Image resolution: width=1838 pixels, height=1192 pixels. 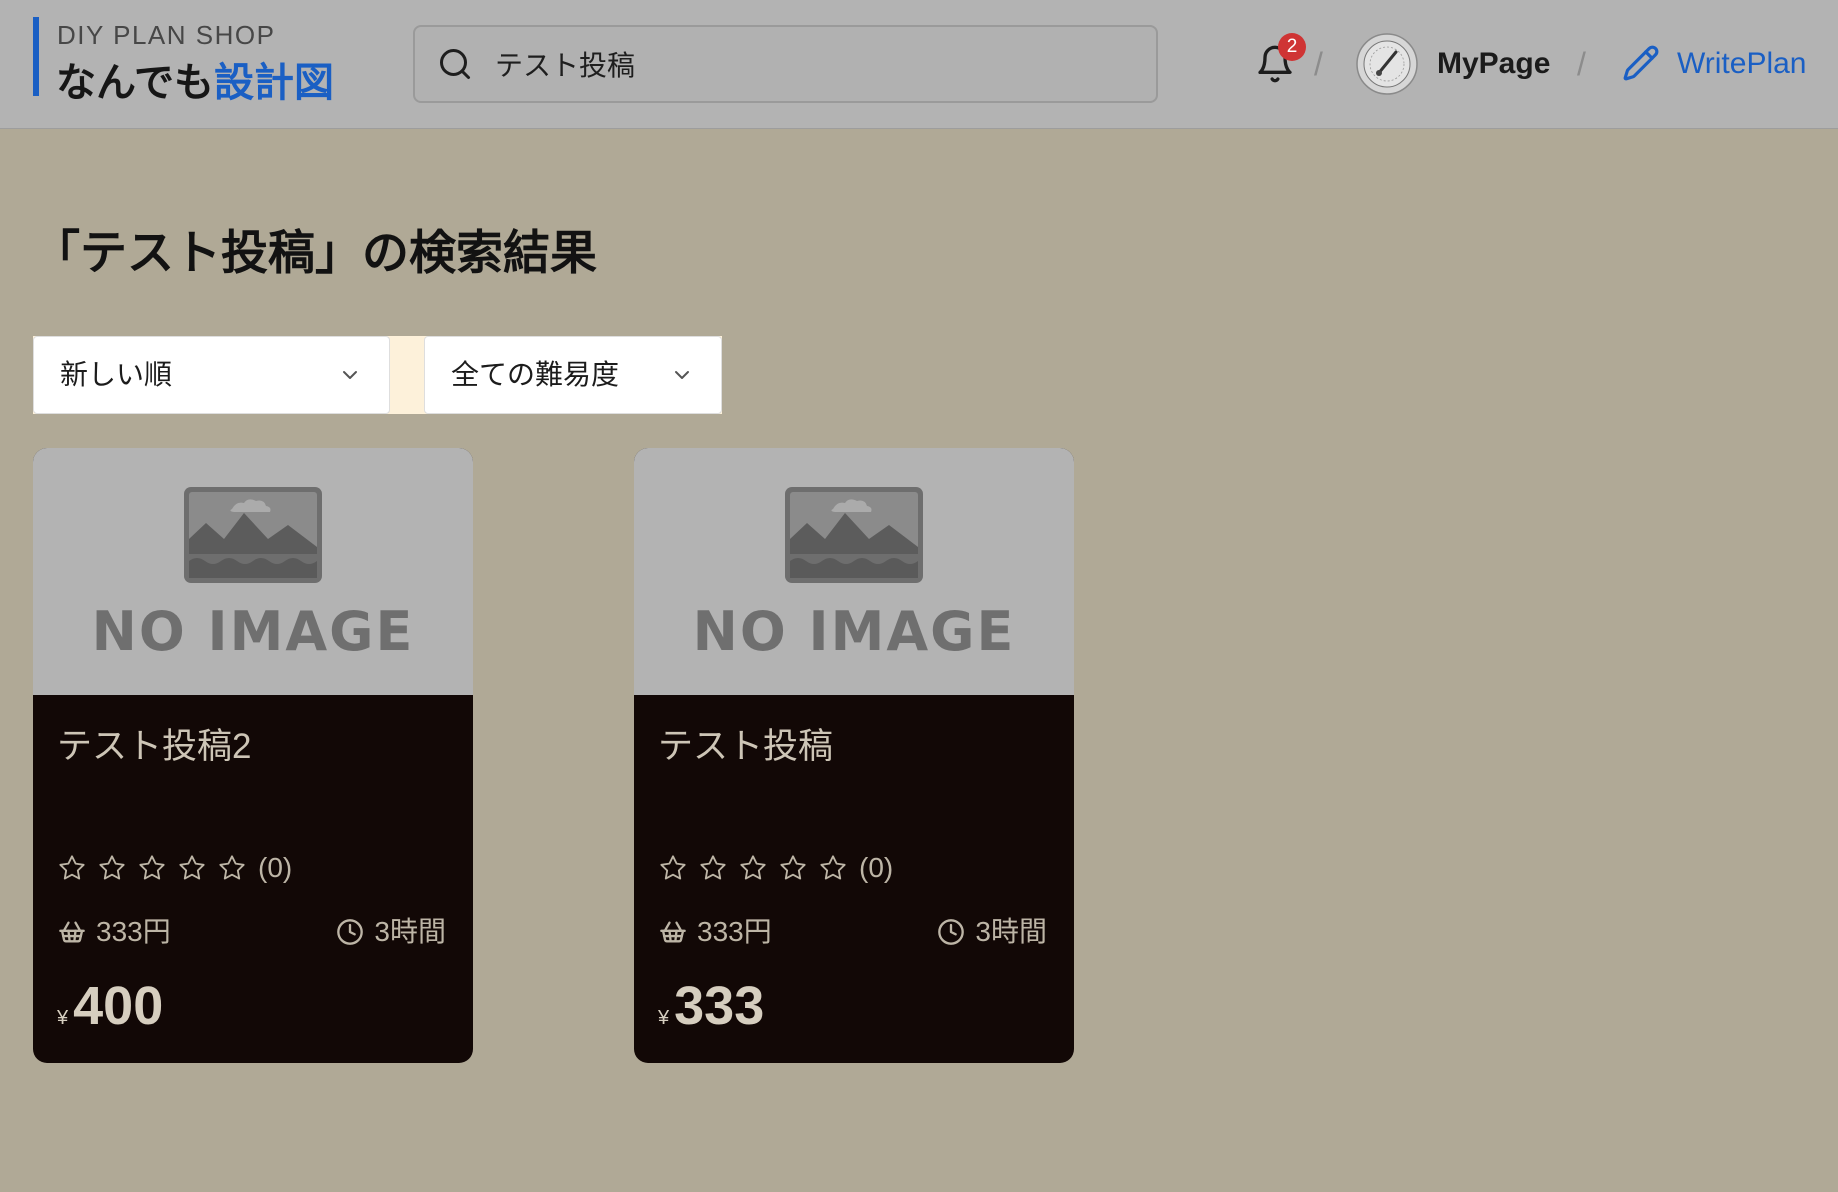 I want to click on difficulty-select: 全ての難易度, so click(x=573, y=375).